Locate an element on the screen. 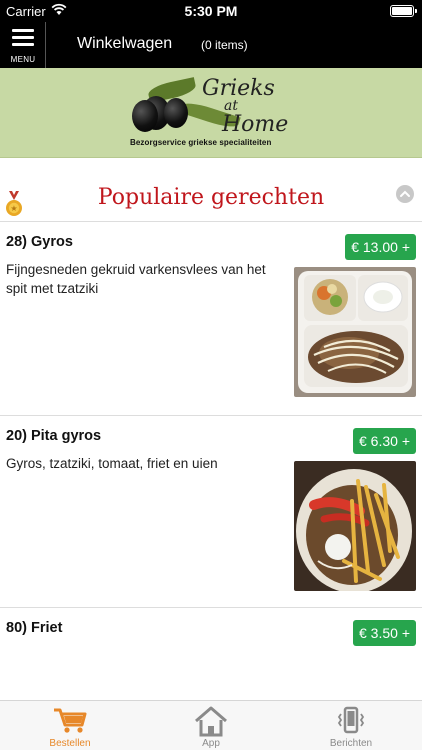 The width and height of the screenshot is (422, 750). bottom-tab-bar: Bestellen App Berichten is located at coordinates (211, 725).